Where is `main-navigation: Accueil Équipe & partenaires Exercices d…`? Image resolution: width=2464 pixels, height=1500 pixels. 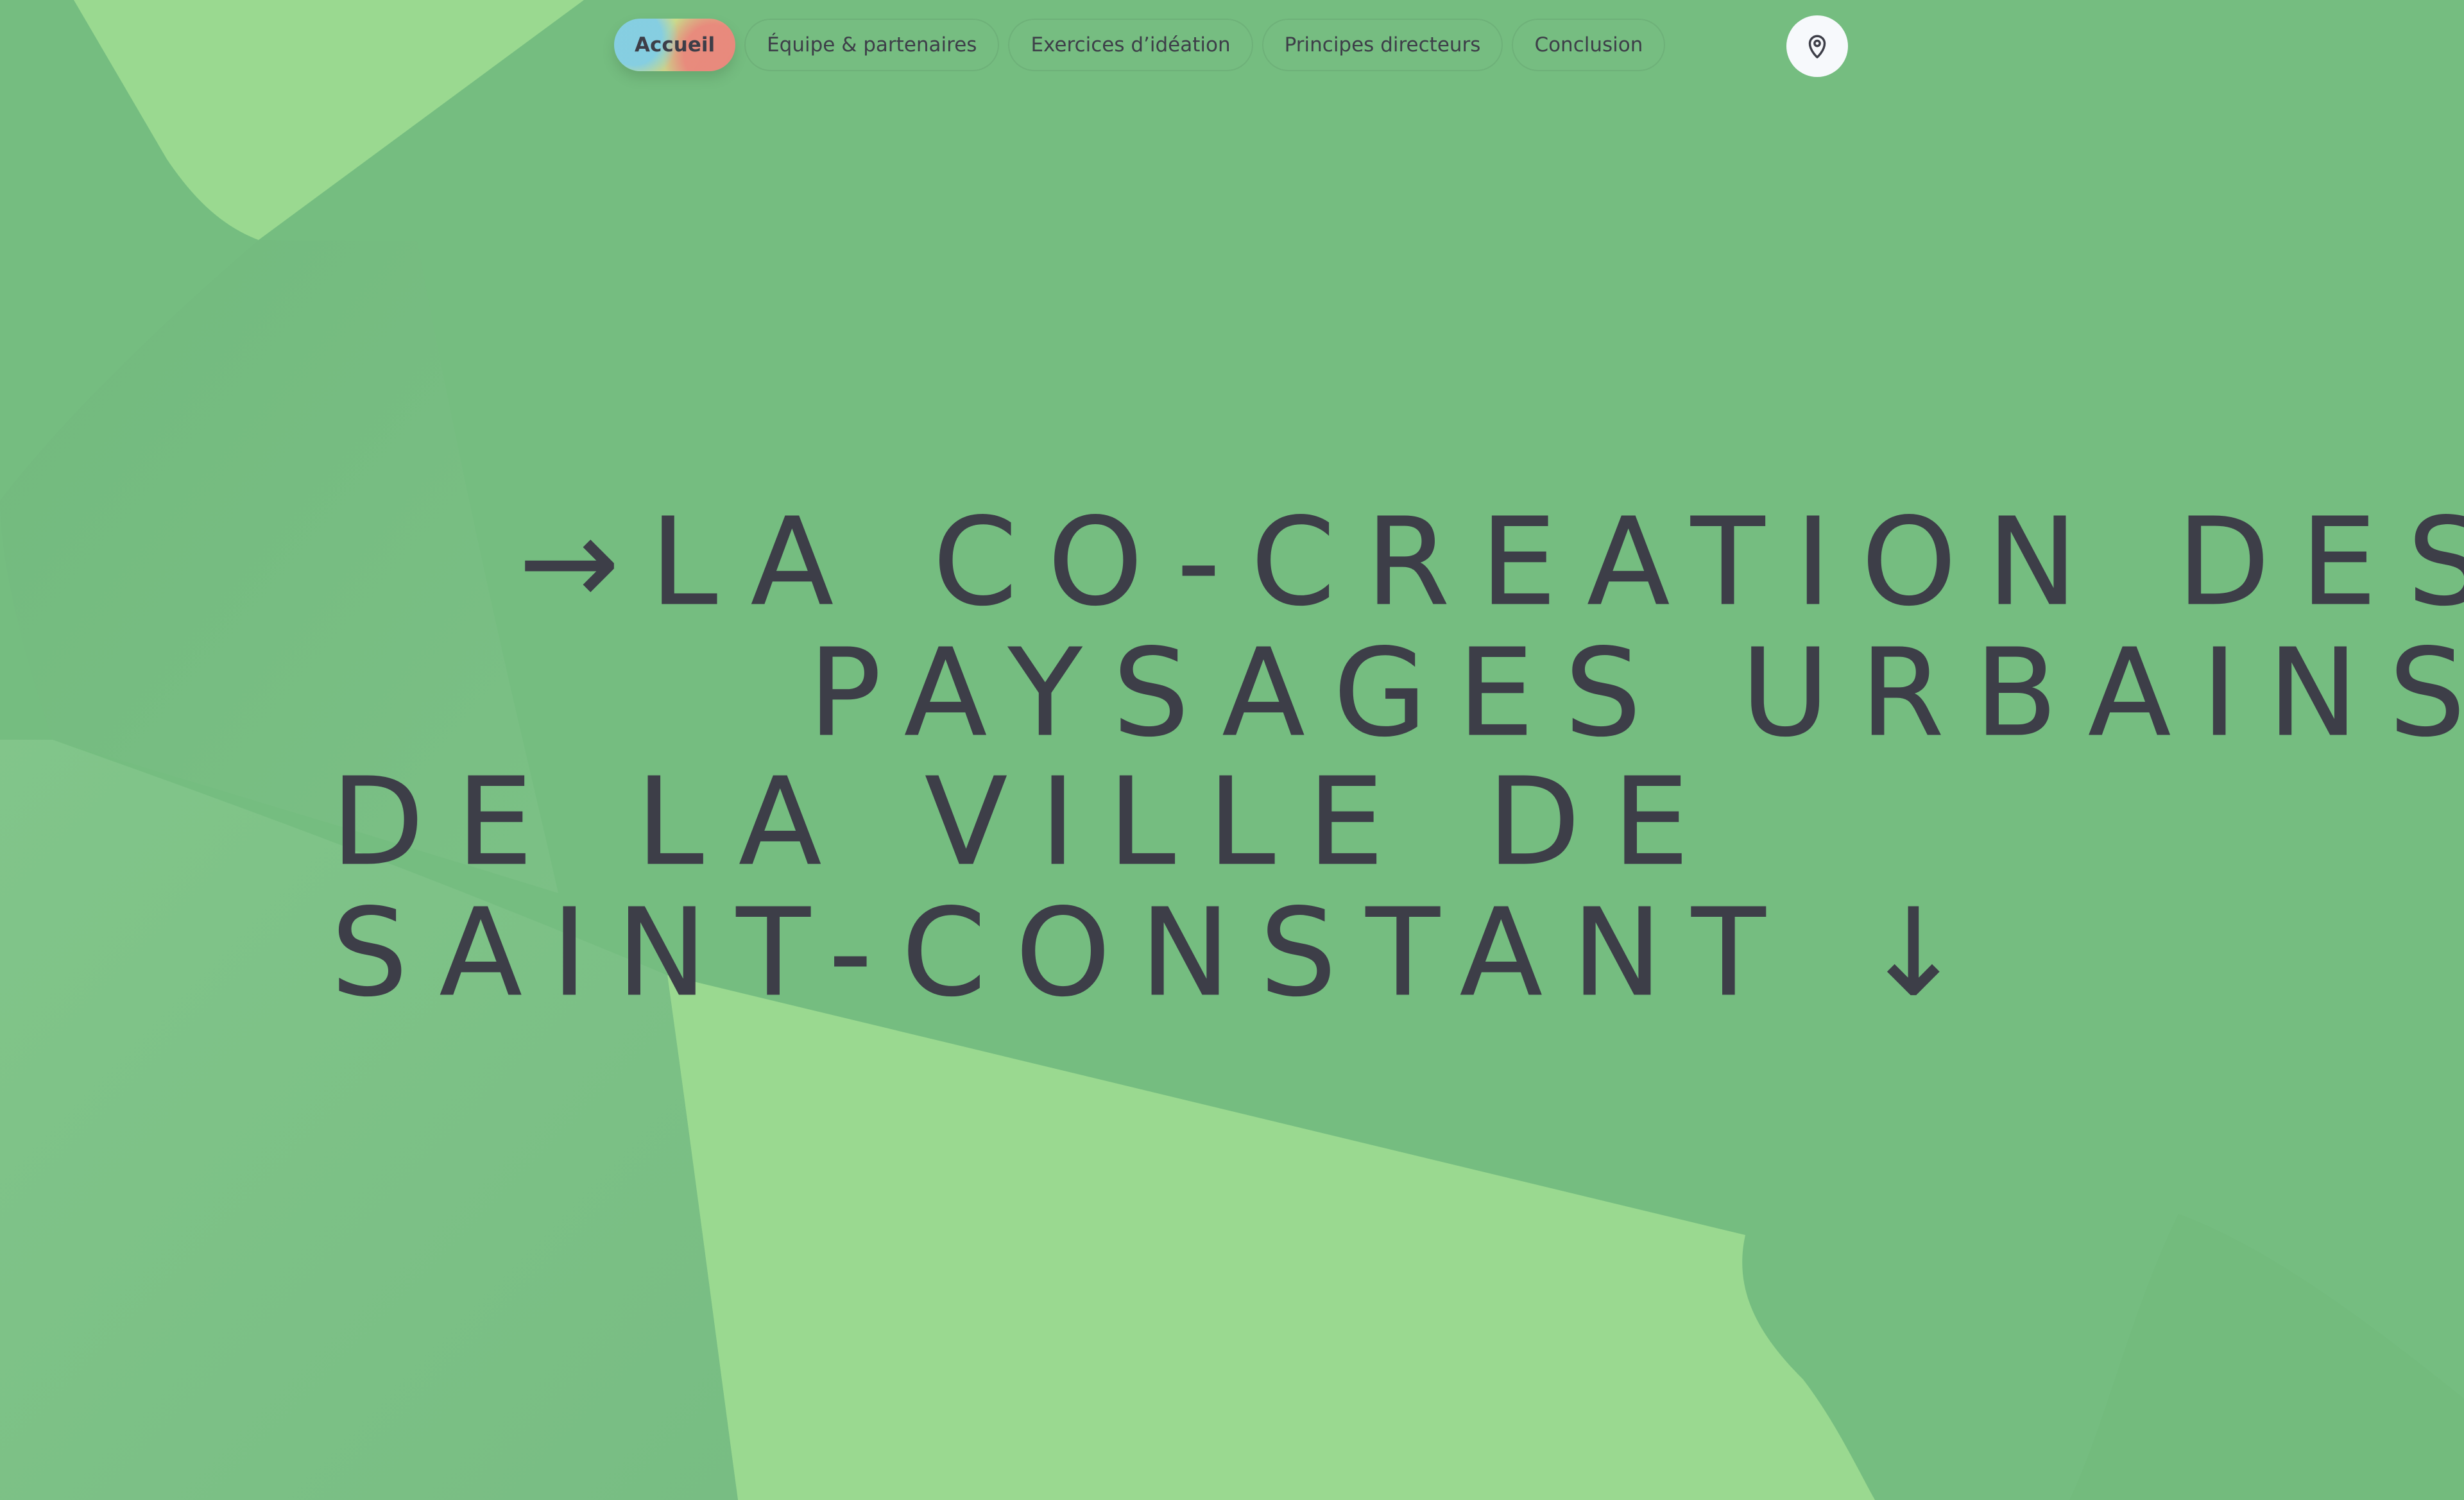 main-navigation: Accueil Équipe & partenaires Exercices d… is located at coordinates (1140, 46).